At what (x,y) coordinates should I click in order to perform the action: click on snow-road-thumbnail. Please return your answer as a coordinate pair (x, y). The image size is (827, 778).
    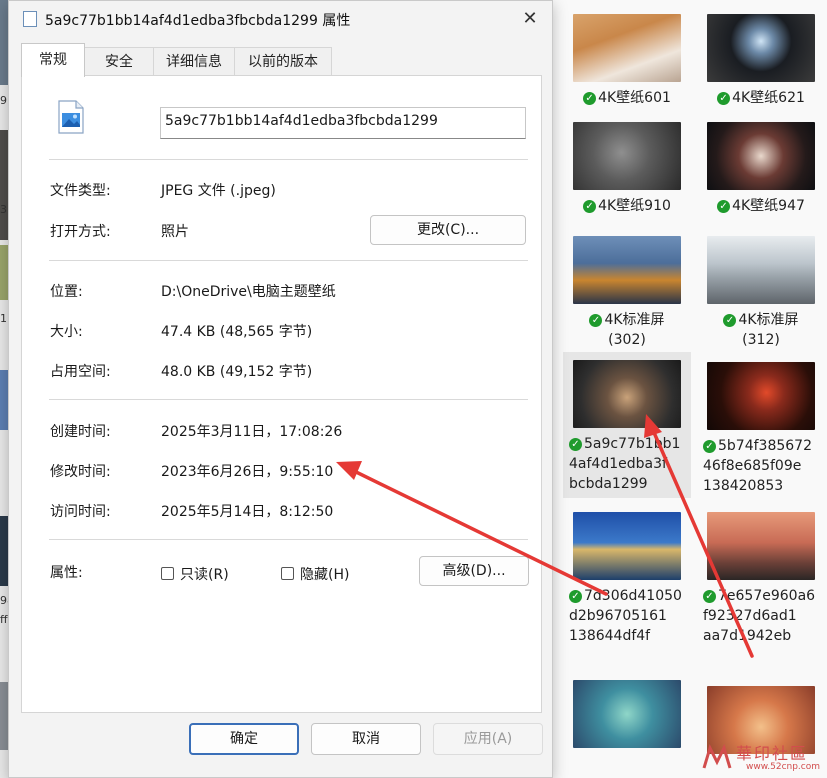
    Looking at the image, I should click on (761, 270).